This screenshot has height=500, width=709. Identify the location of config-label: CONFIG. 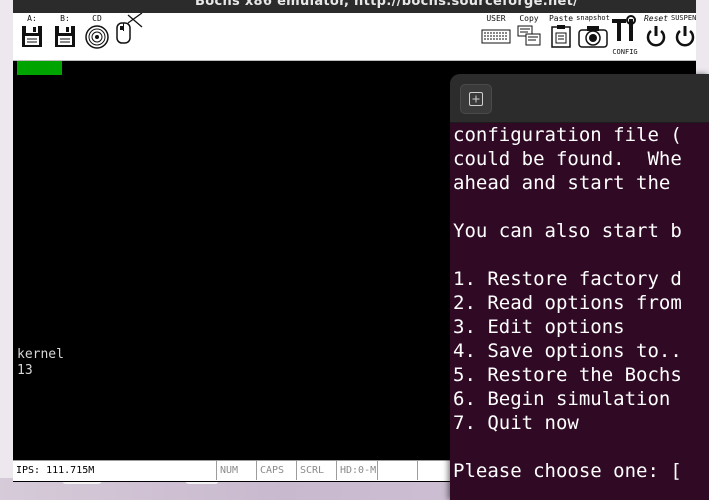
(625, 52).